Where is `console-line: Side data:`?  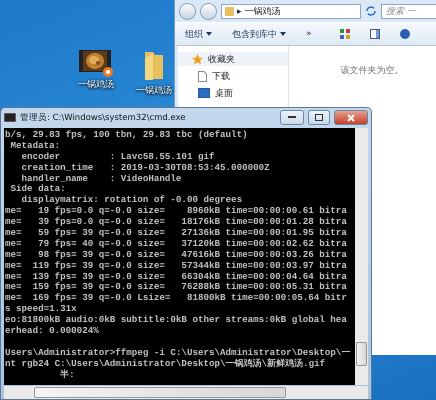
console-line: Side data: is located at coordinates (38, 189).